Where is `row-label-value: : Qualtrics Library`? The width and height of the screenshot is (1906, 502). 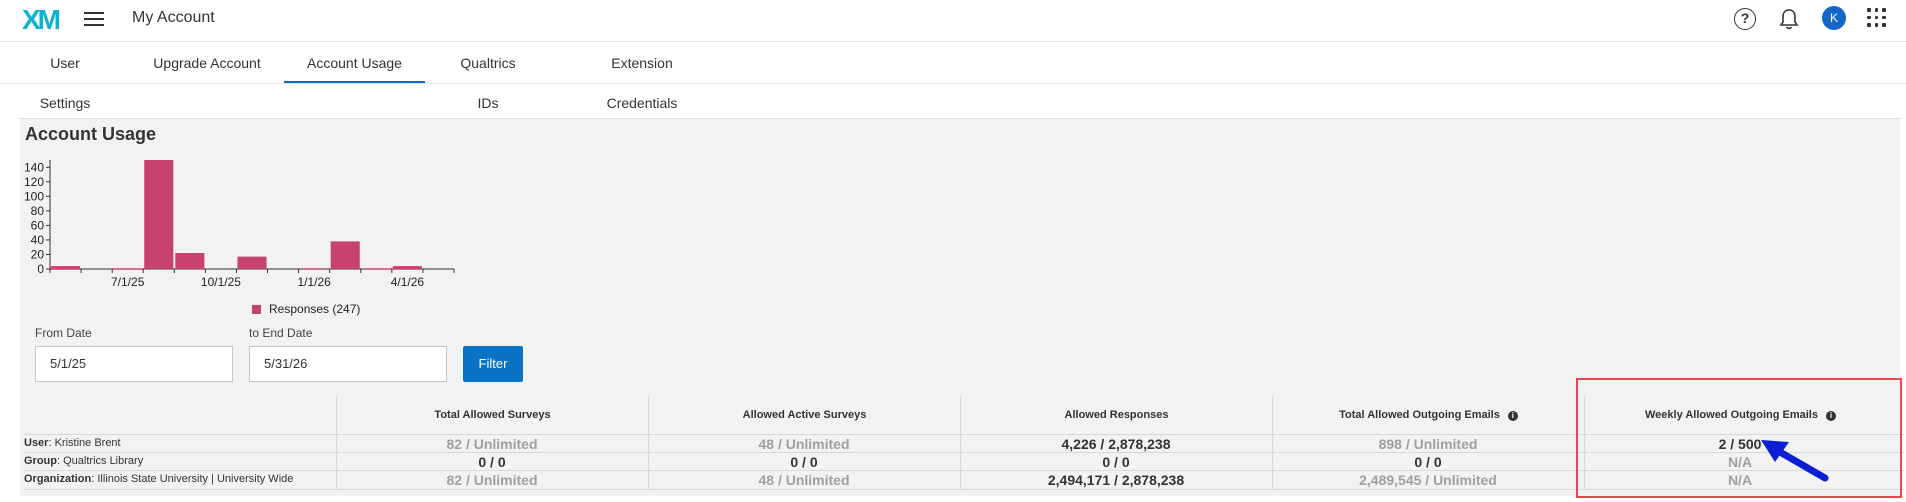
row-label-value: : Qualtrics Library is located at coordinates (100, 461).